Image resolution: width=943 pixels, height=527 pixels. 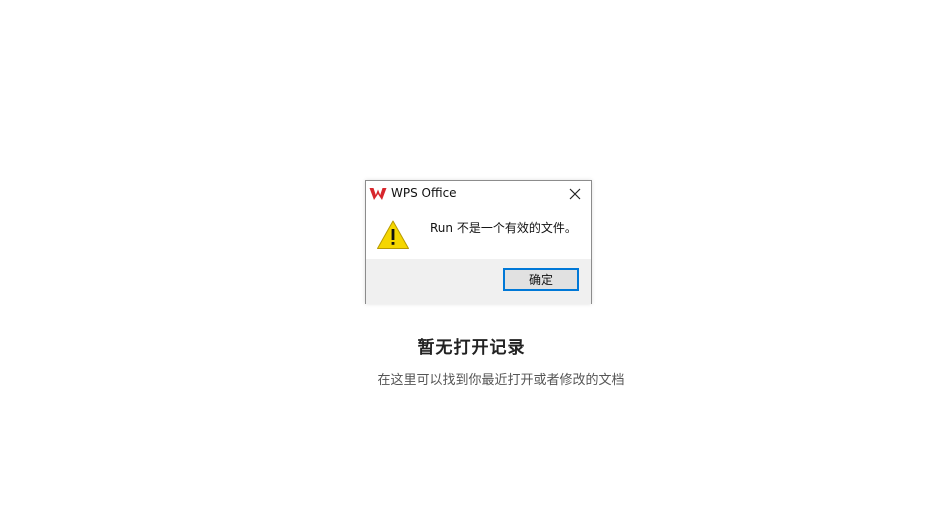 I want to click on close-button, so click(x=575, y=194).